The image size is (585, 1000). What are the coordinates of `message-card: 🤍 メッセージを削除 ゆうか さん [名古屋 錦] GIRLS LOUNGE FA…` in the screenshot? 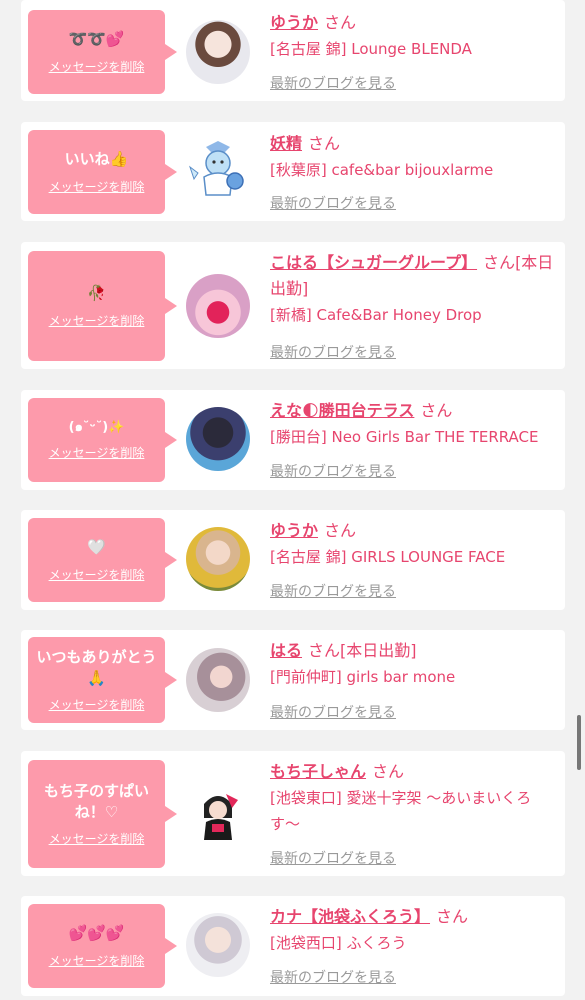 It's located at (293, 560).